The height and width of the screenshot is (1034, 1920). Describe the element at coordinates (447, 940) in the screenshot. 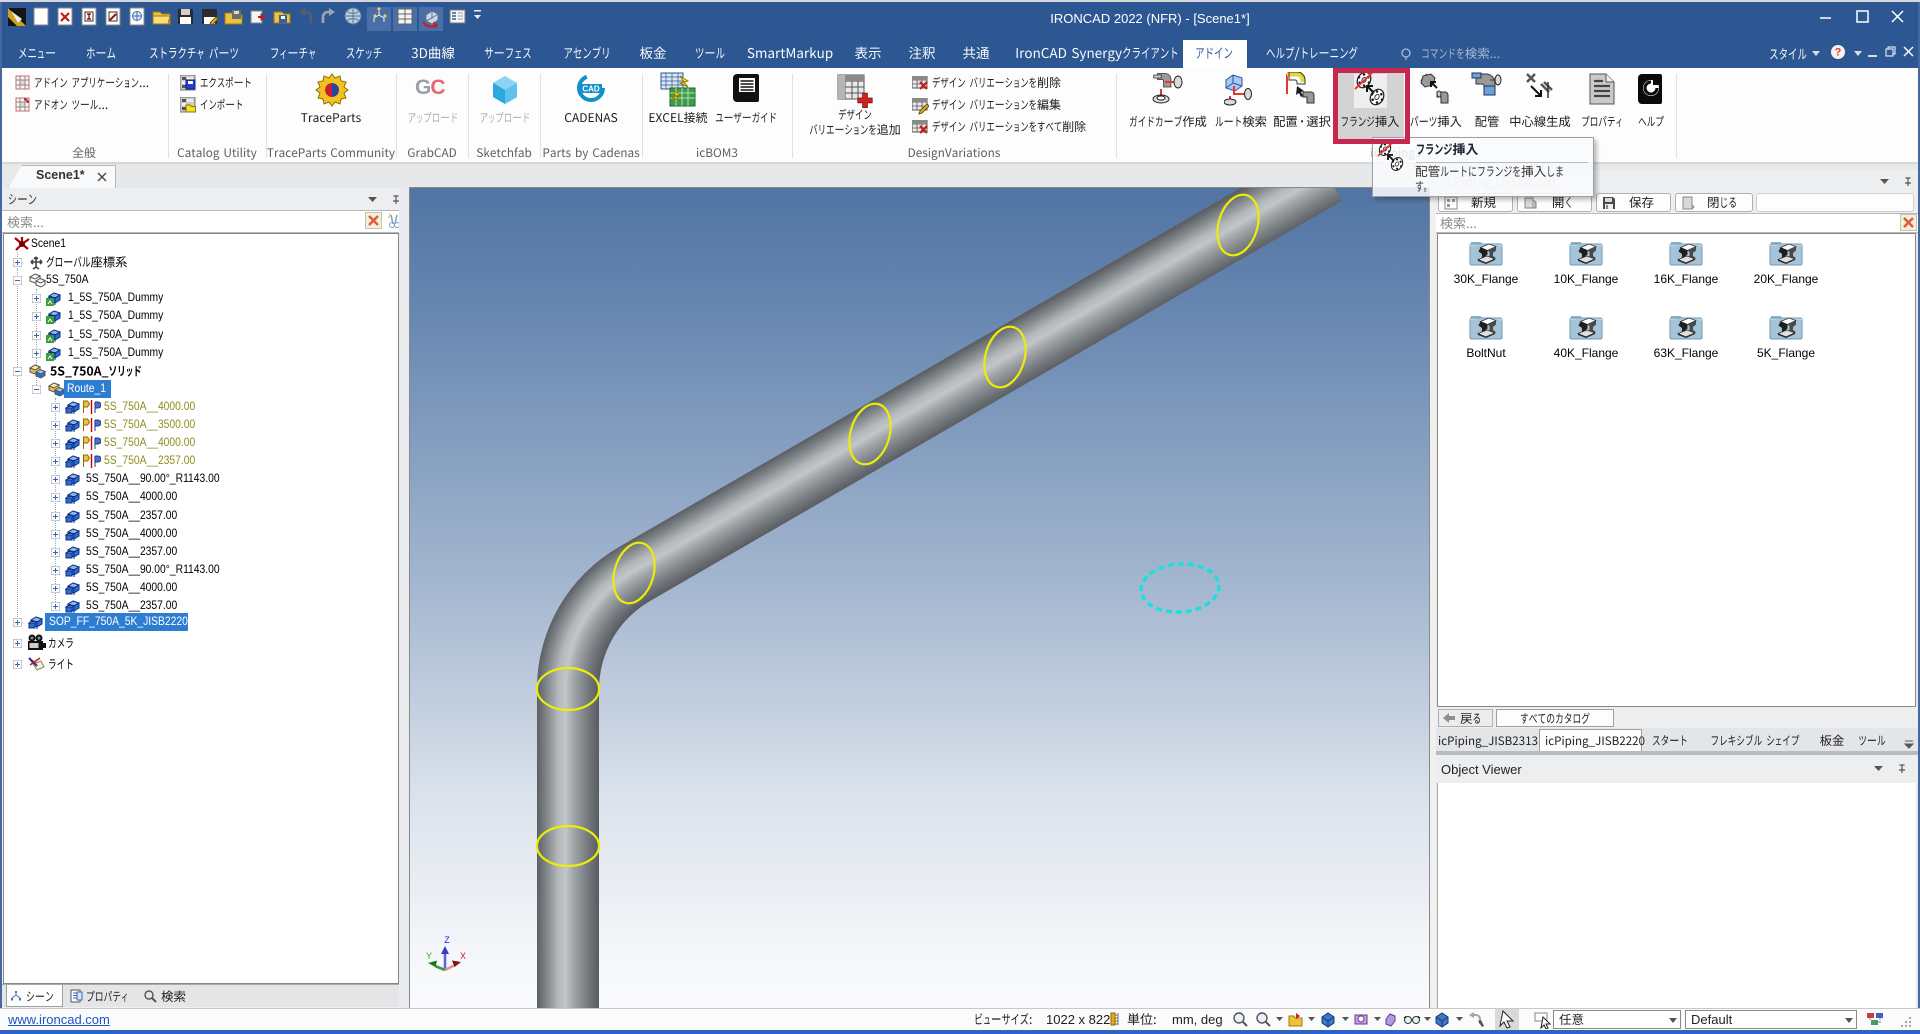

I see `svg-text: Z` at that location.